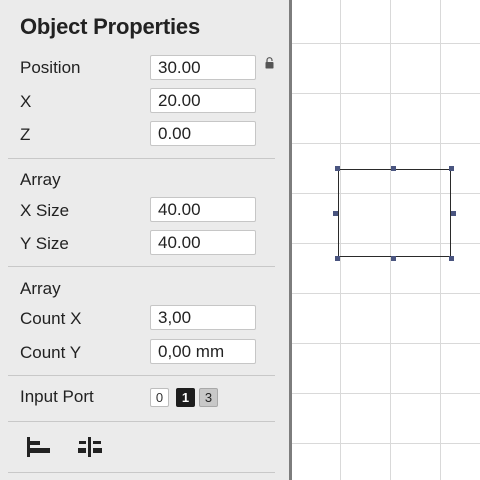  What do you see at coordinates (50, 67) in the screenshot?
I see `position-label: Position` at bounding box center [50, 67].